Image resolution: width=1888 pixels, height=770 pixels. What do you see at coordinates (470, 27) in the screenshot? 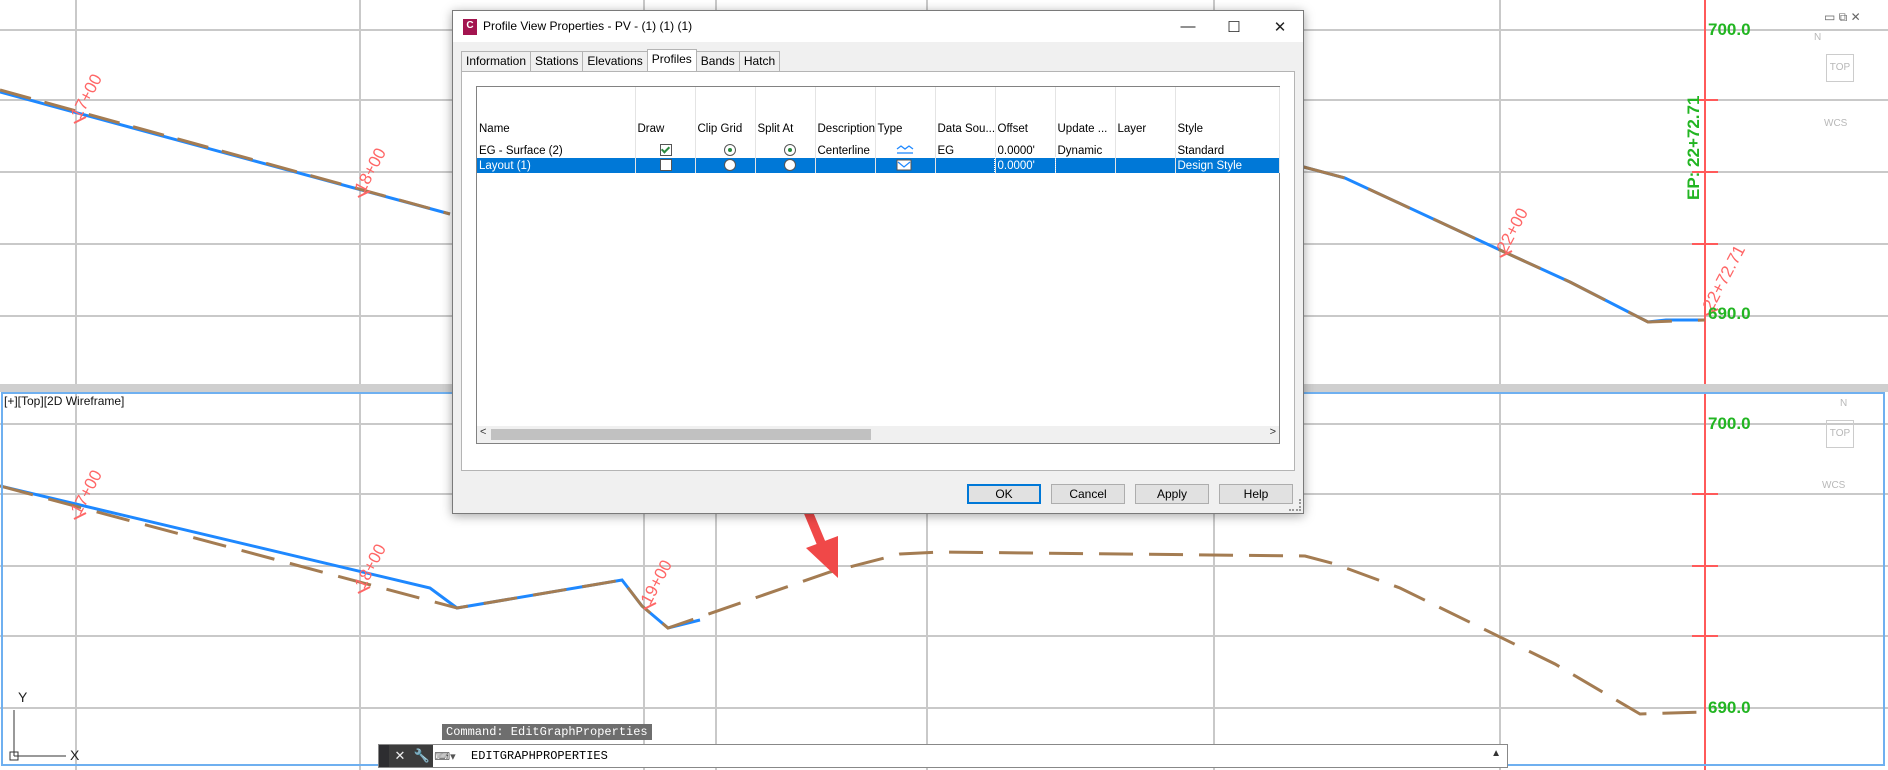
I see `civil3d-app-icon: C` at bounding box center [470, 27].